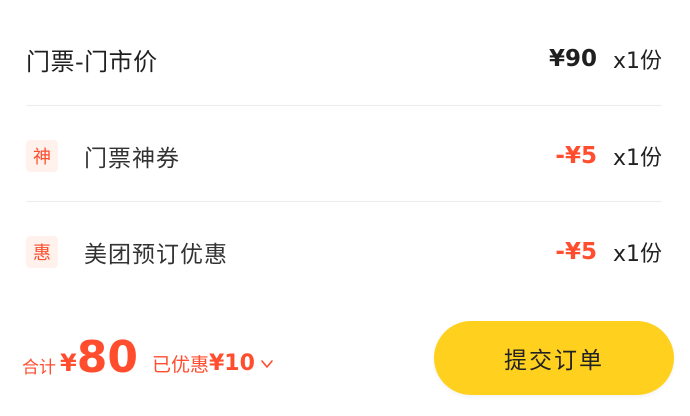 This screenshot has width=690, height=416. Describe the element at coordinates (576, 252) in the screenshot. I see `booking-discount-amount: -¥5` at that location.